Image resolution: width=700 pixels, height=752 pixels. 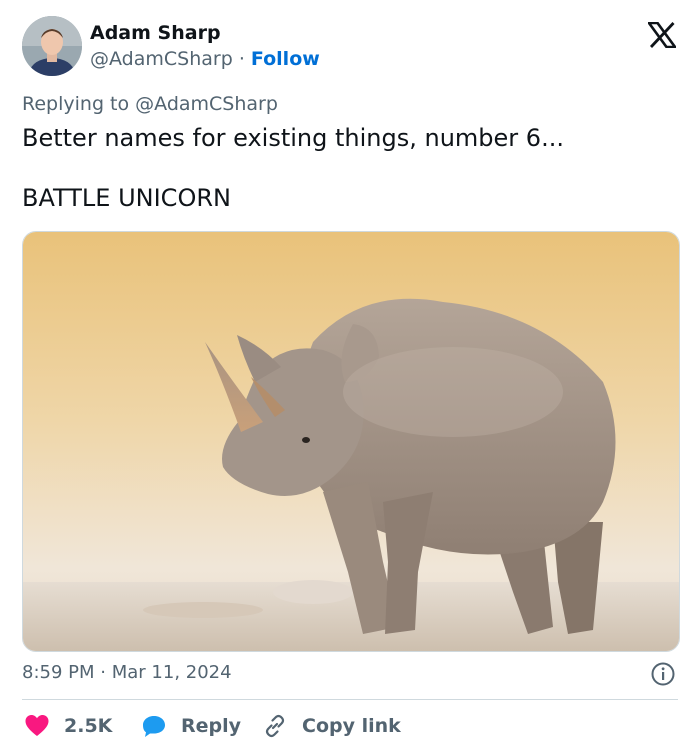 What do you see at coordinates (171, 672) in the screenshot?
I see `tweet-date: Mar 11, 2024` at bounding box center [171, 672].